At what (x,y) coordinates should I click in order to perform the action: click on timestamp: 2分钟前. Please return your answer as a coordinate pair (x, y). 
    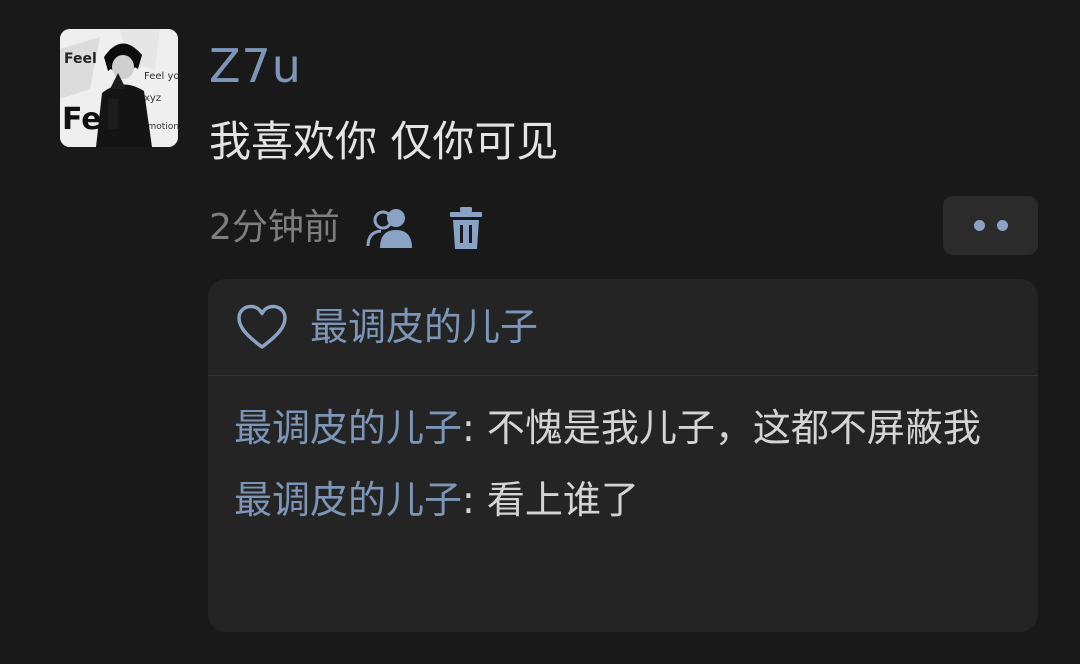
    Looking at the image, I should click on (274, 227).